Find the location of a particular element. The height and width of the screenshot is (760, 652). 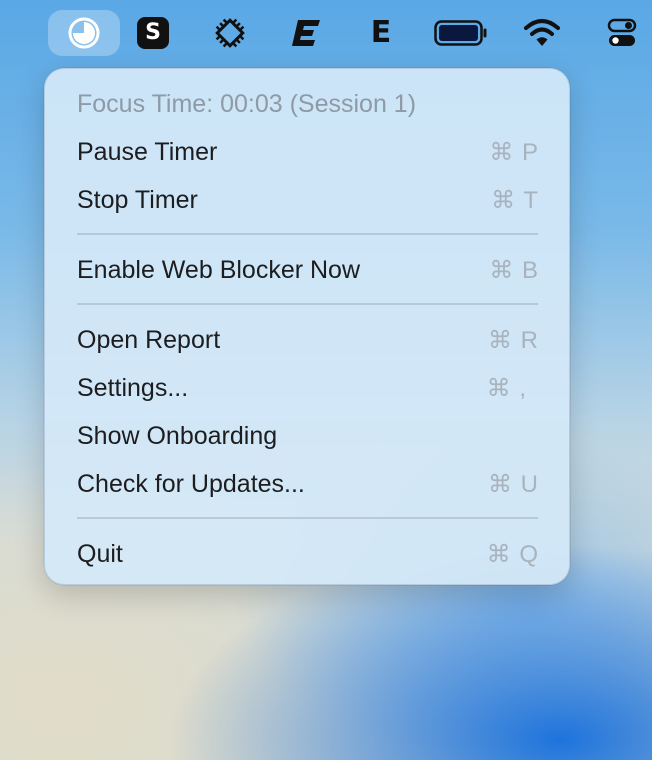

e-italic-app-menubar-item is located at coordinates (306, 33).